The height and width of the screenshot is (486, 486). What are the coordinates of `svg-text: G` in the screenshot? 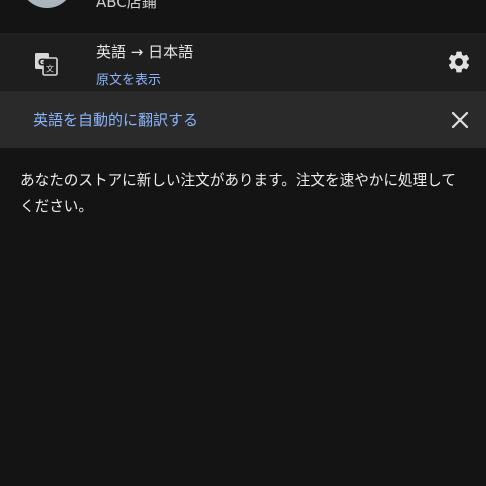 It's located at (42, 63).